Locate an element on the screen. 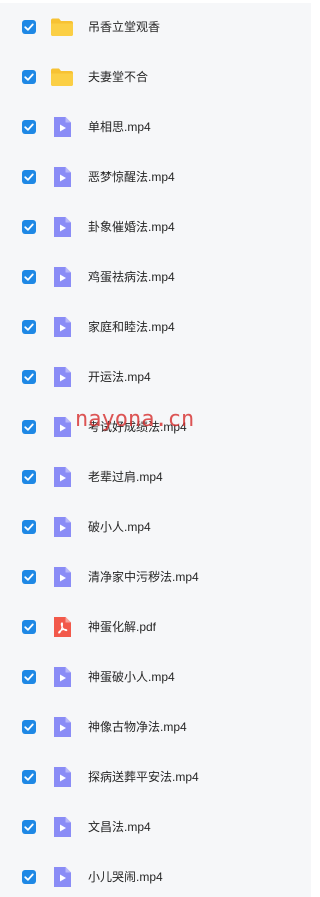 The image size is (320, 897). file-row: 吊香立堂观香 is located at coordinates (155, 28).